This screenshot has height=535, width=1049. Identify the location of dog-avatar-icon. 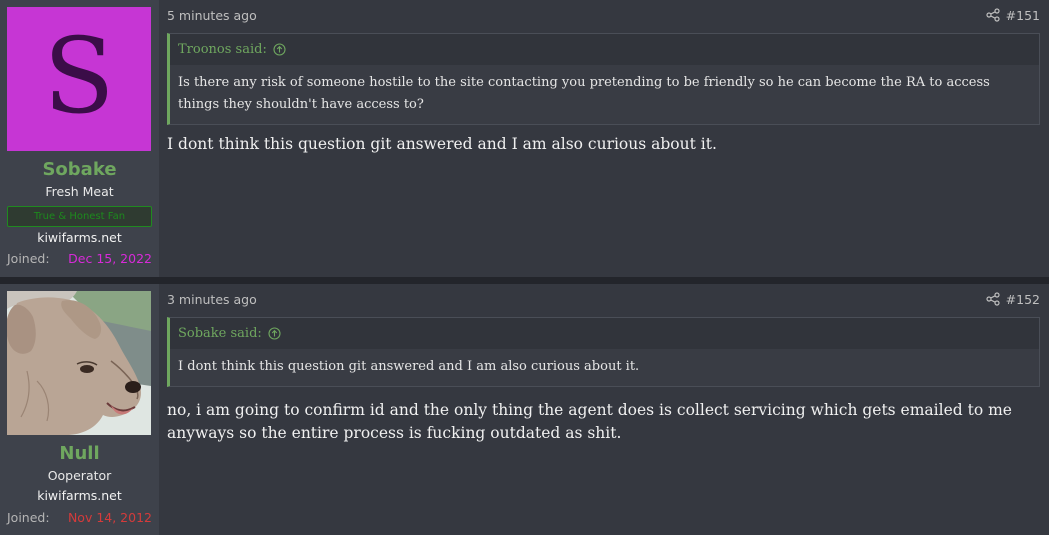
(79, 363).